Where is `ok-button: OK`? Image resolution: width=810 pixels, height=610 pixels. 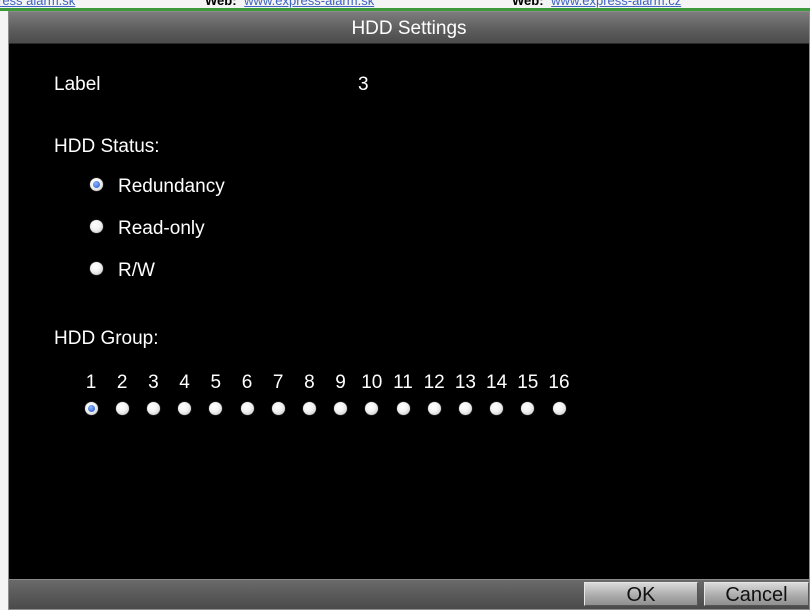
ok-button: OK is located at coordinates (641, 594).